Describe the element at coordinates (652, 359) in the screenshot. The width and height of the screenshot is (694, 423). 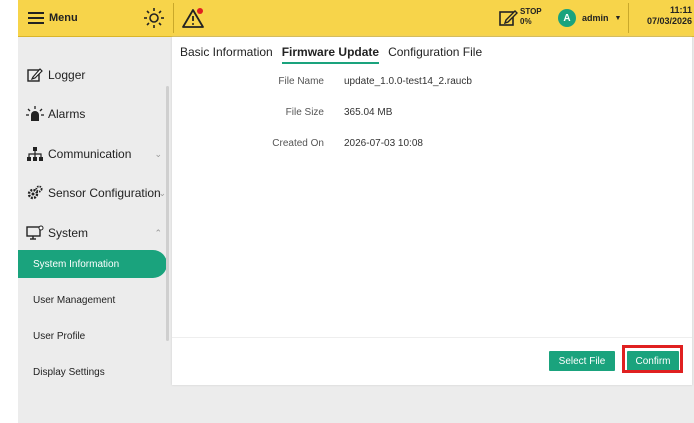
I see `confirm-highlight-box` at that location.